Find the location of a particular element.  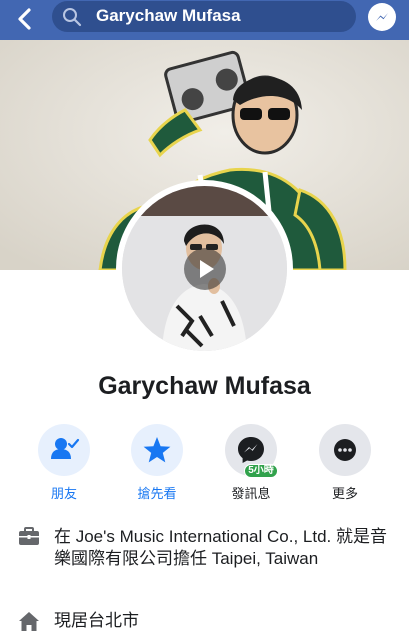

search-query: Garychaw Mufasa is located at coordinates (168, 15).